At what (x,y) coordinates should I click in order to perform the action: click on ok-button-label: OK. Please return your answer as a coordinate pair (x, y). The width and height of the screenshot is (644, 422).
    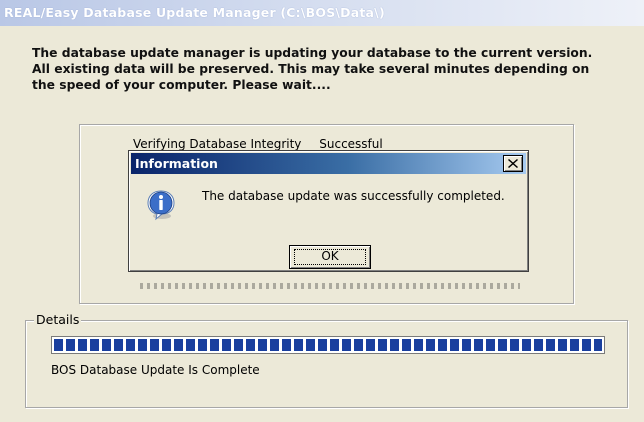
    Looking at the image, I should click on (330, 256).